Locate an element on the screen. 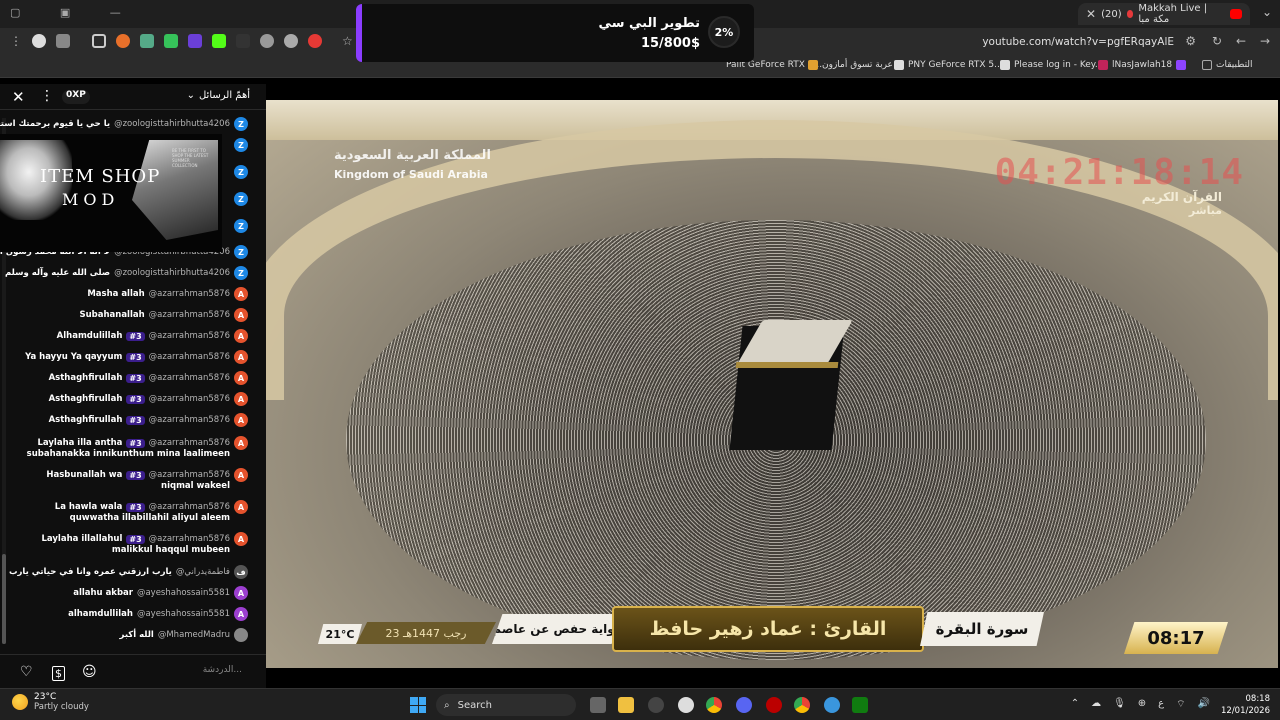 This screenshot has width=1280, height=720. volume-icon is located at coordinates (267, 41).